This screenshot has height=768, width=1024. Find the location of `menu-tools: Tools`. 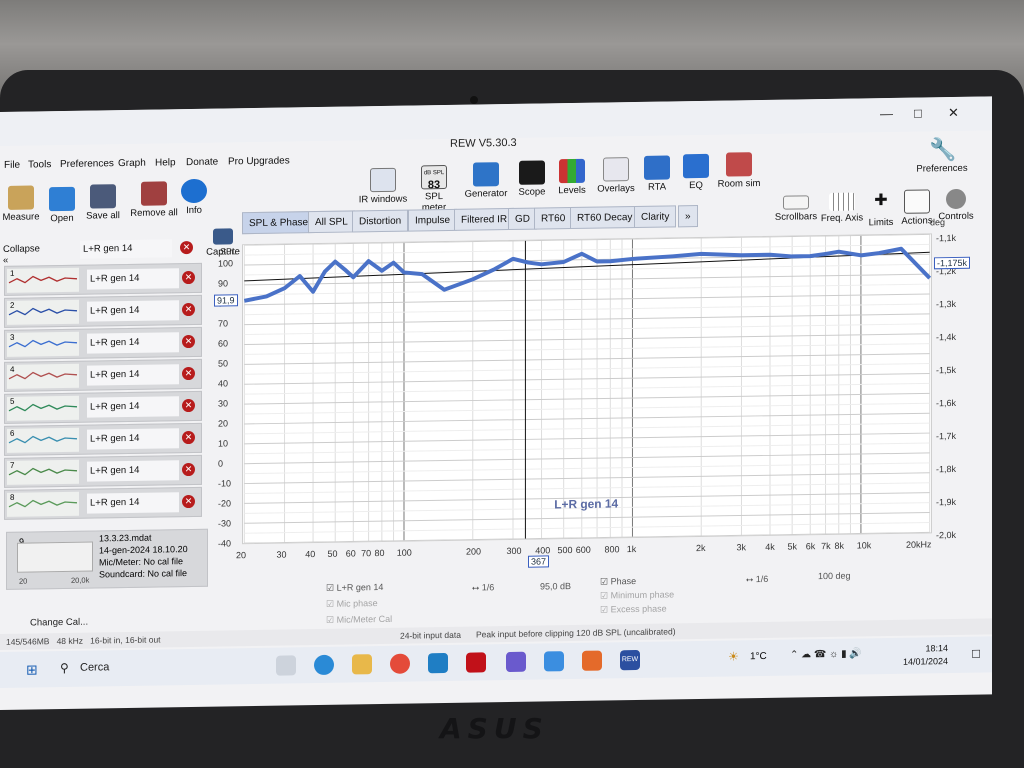

menu-tools: Tools is located at coordinates (39, 164).